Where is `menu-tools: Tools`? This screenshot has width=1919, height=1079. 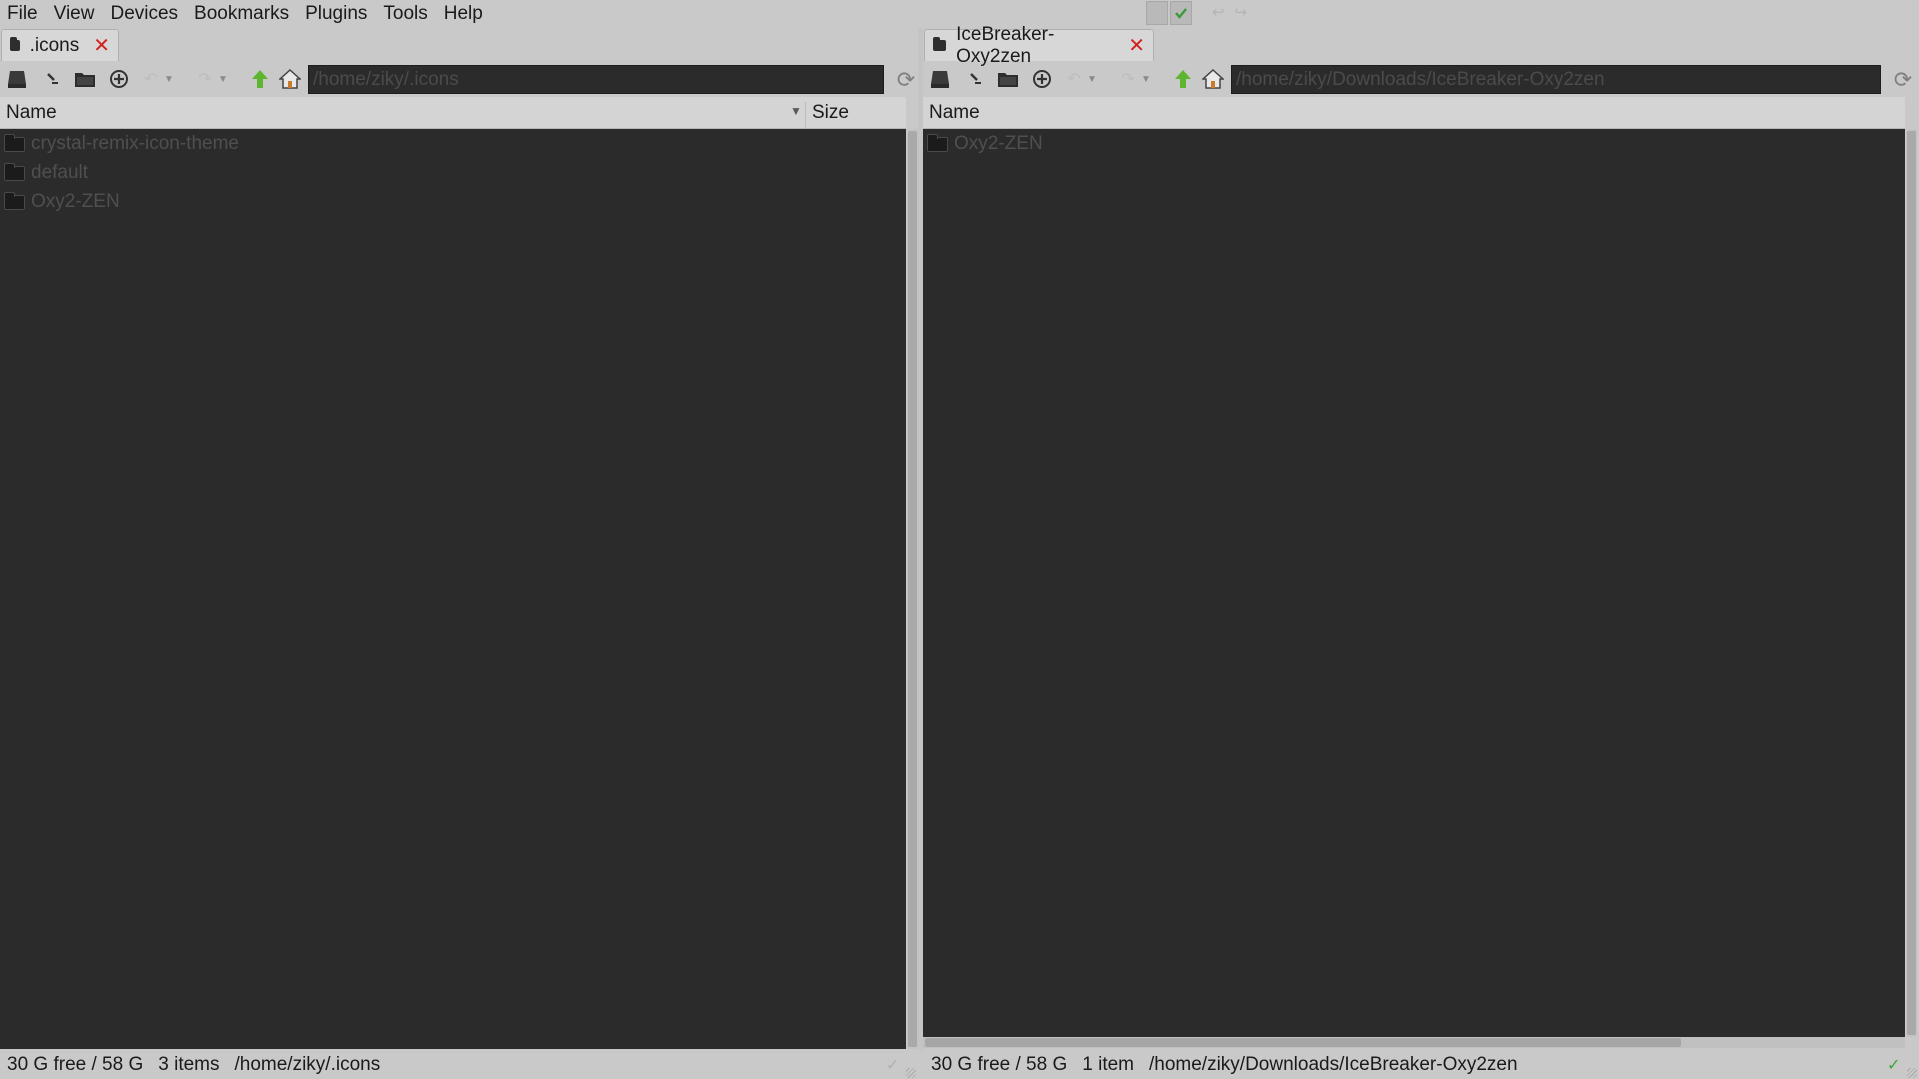 menu-tools: Tools is located at coordinates (405, 13).